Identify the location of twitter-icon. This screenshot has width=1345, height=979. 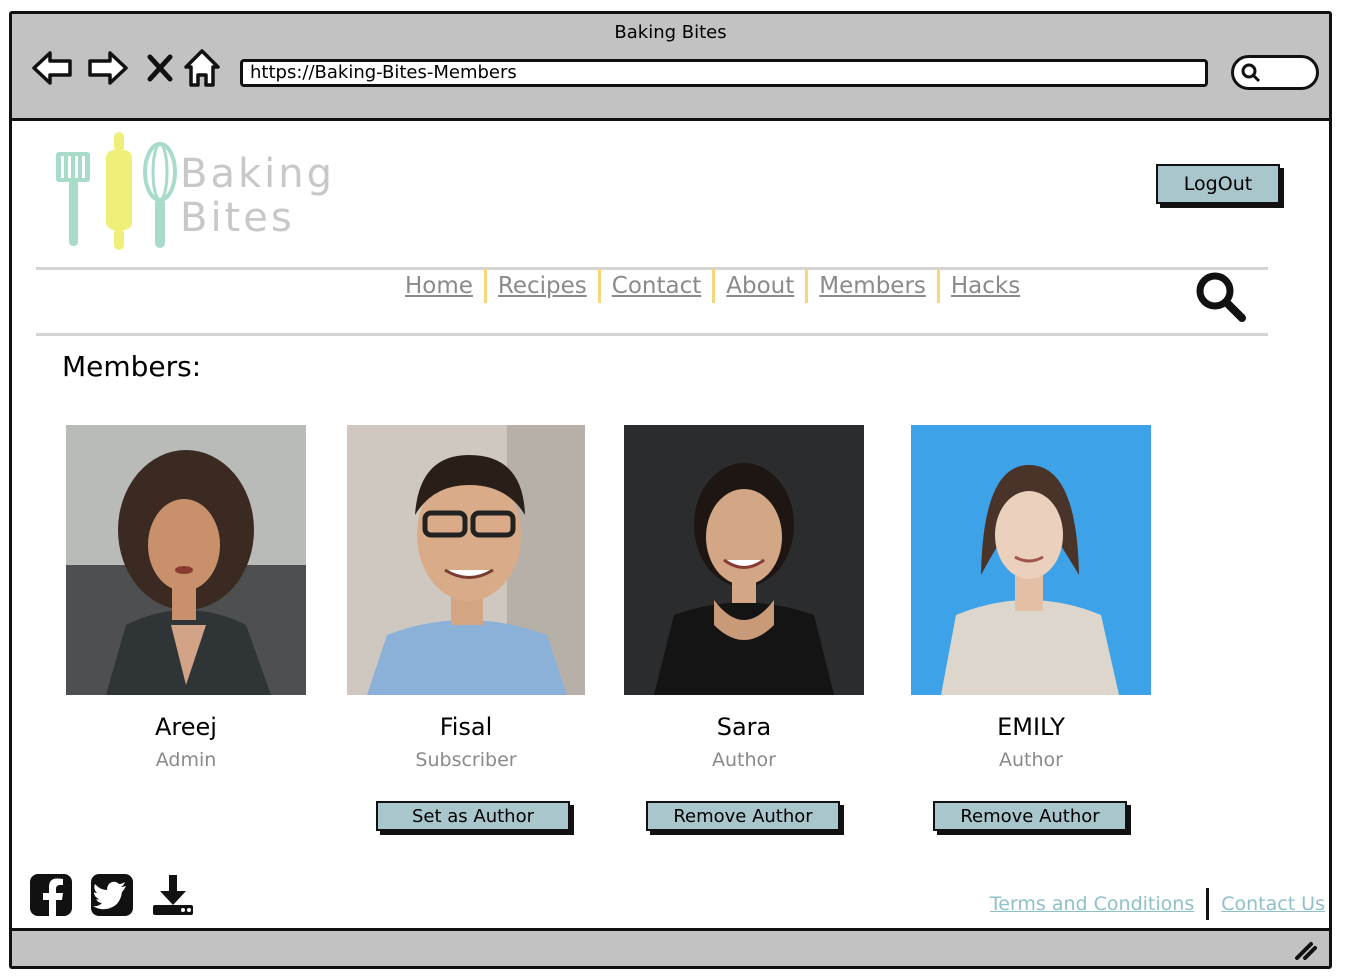
(112, 895).